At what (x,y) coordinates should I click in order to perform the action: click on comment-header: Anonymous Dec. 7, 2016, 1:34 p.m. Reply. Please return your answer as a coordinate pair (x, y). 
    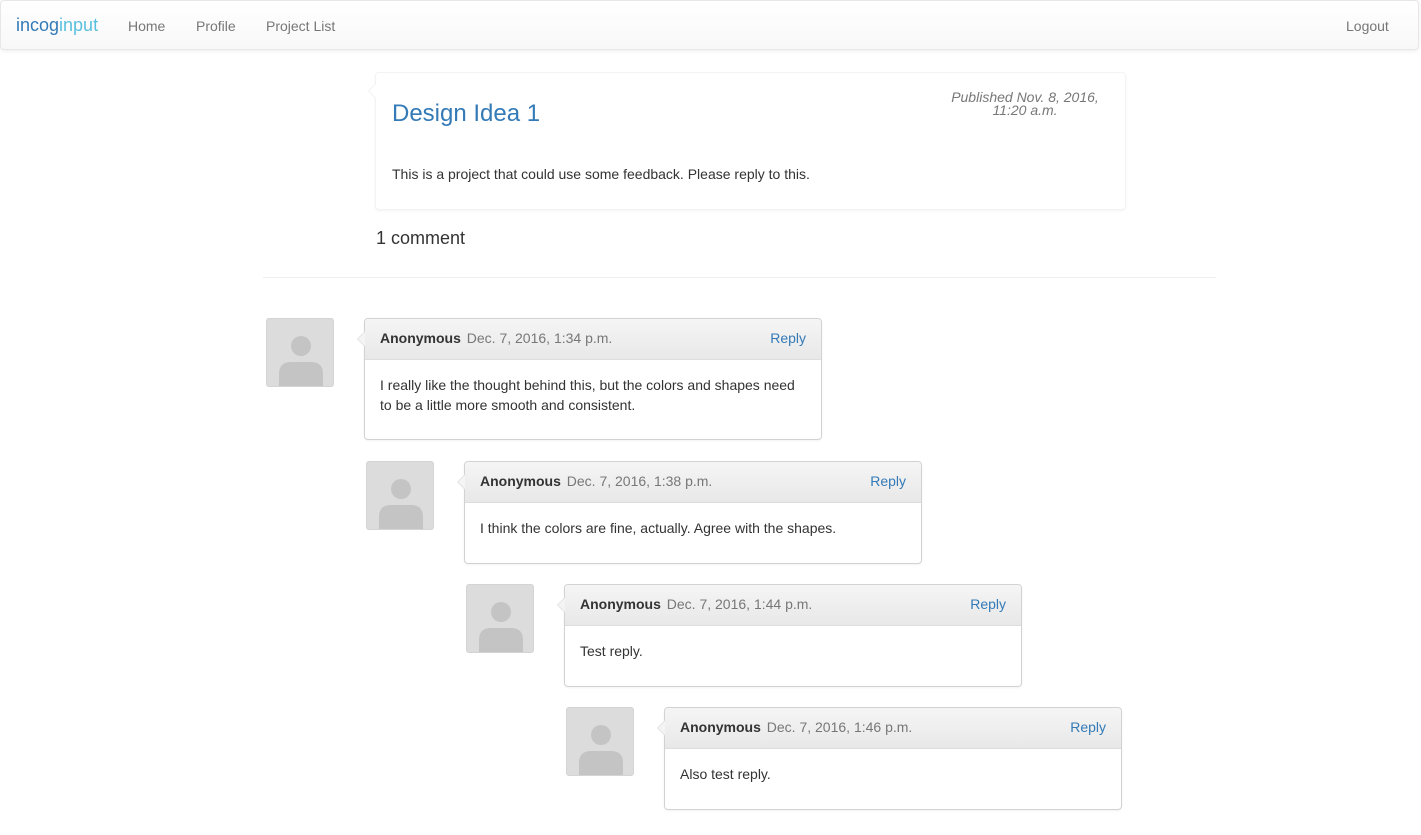
    Looking at the image, I should click on (593, 339).